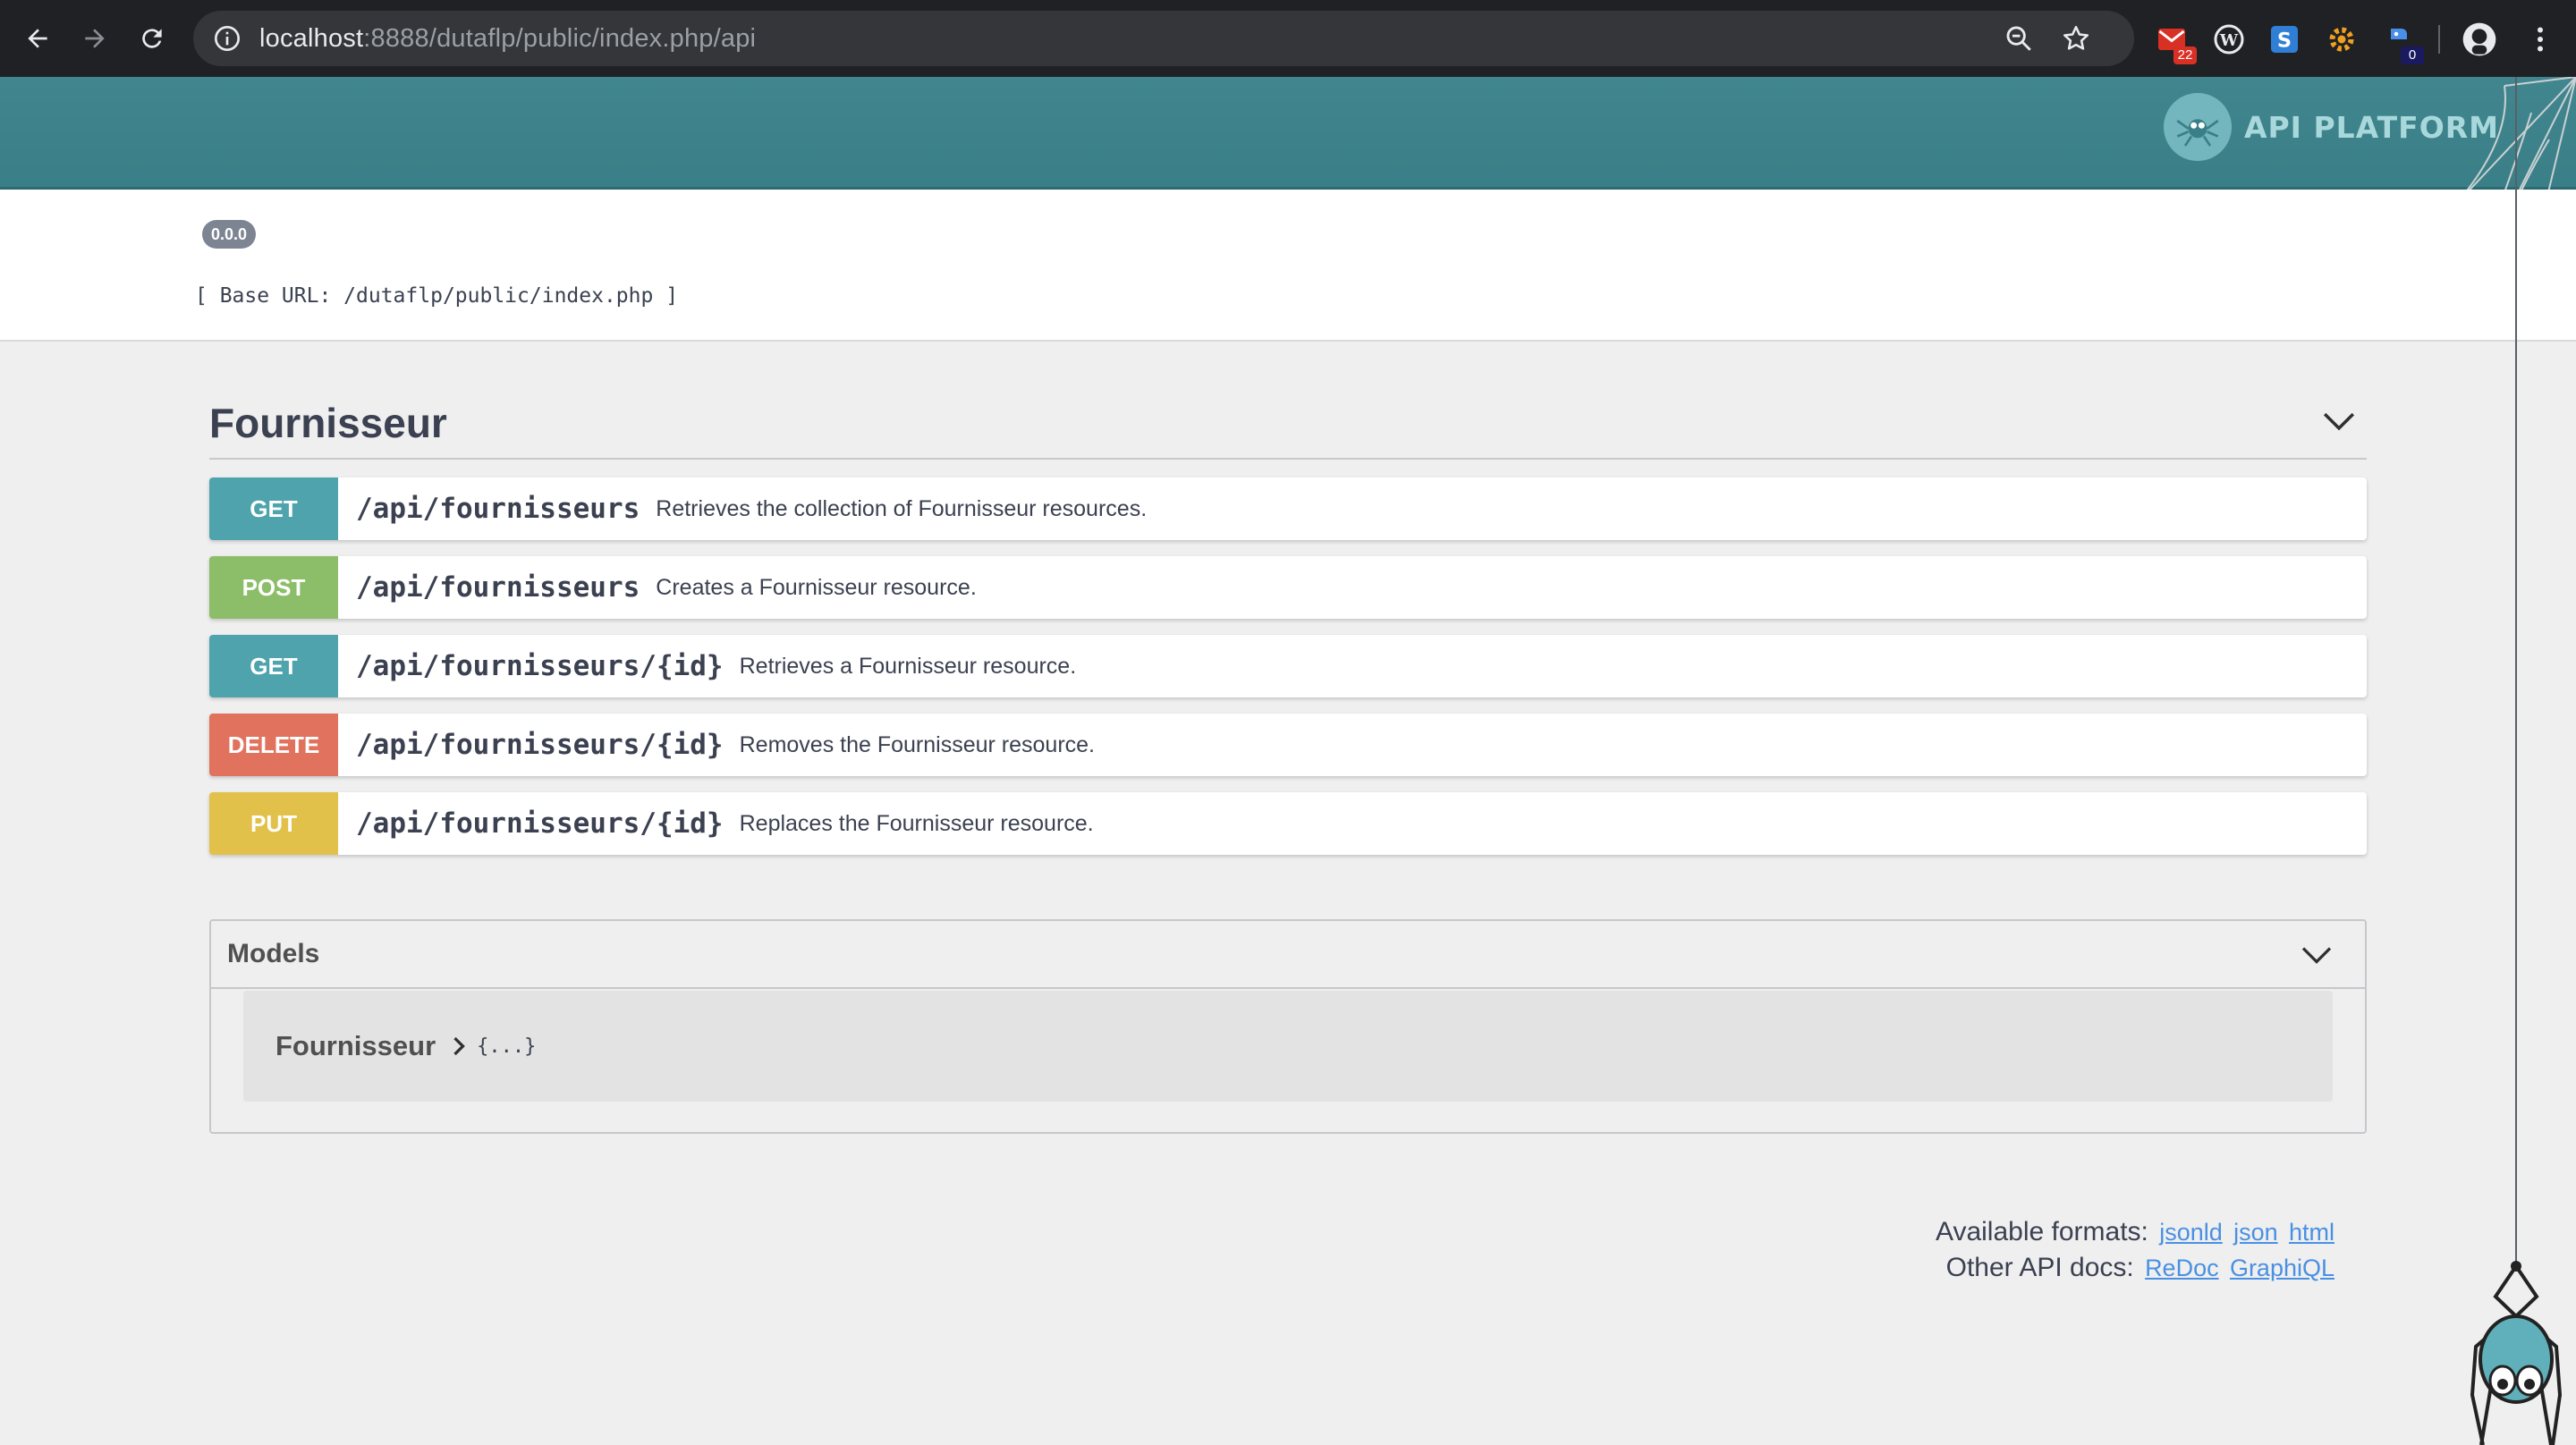  I want to click on spider-logo-icon, so click(2197, 127).